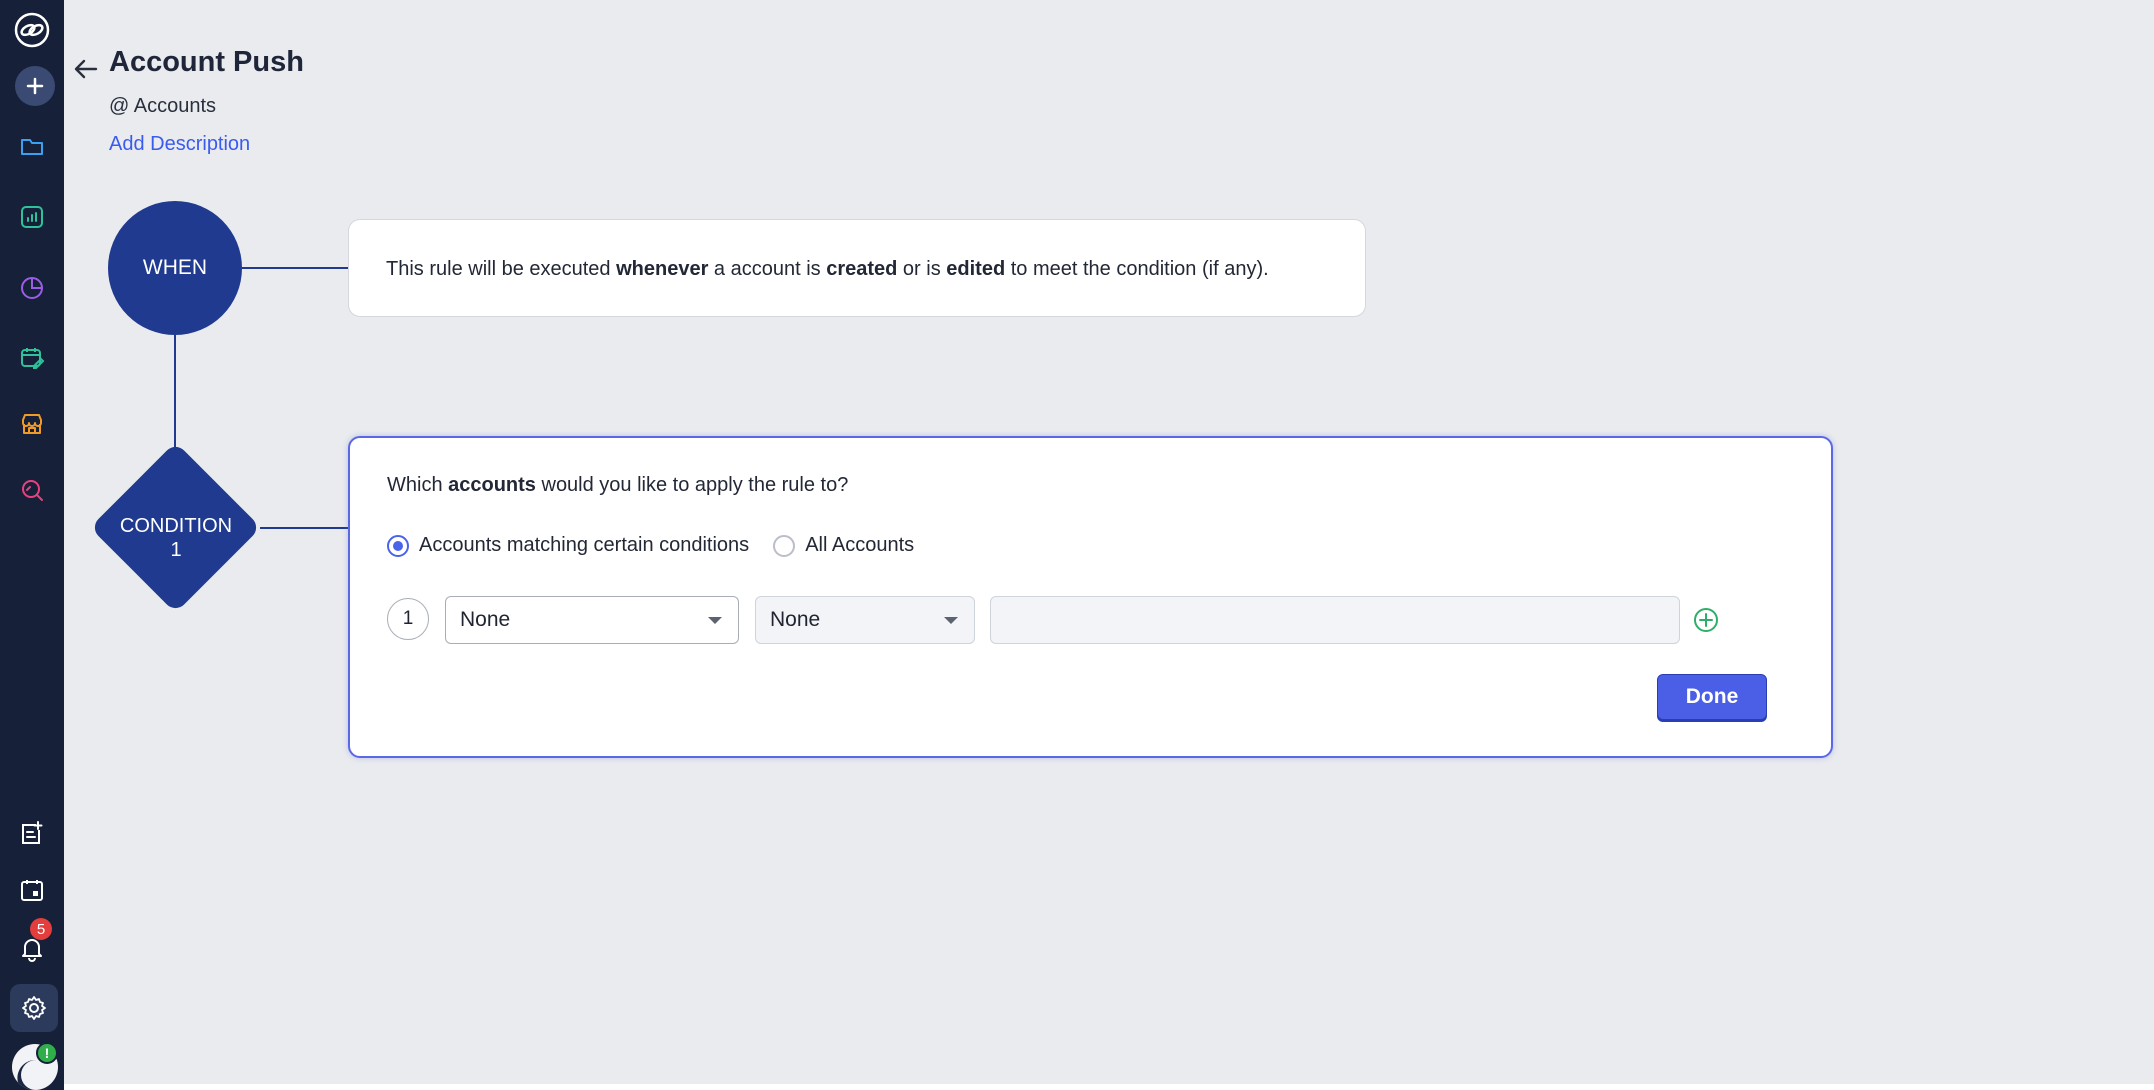  I want to click on radio-all-accounts-label: All Accounts, so click(859, 545).